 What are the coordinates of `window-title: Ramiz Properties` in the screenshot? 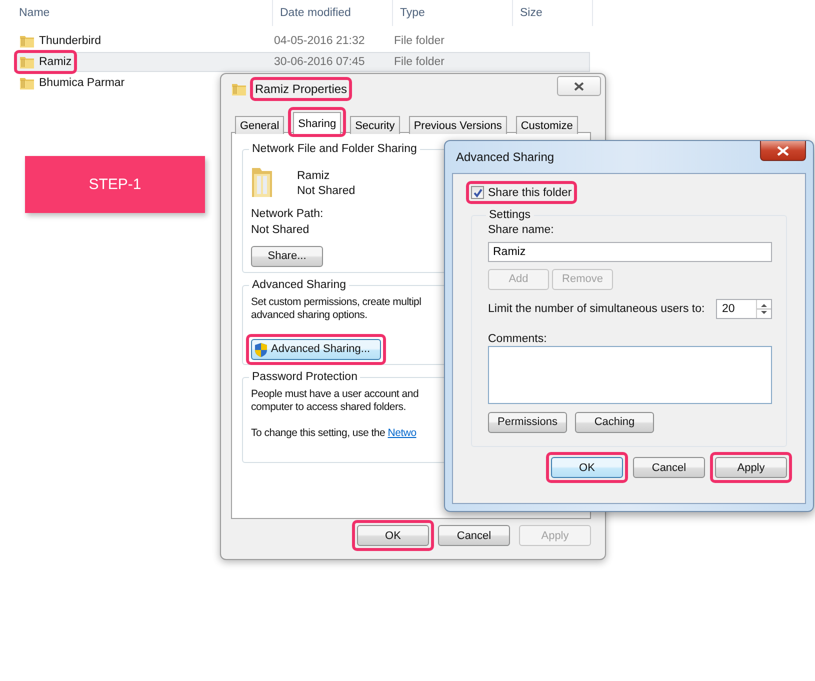 It's located at (301, 89).